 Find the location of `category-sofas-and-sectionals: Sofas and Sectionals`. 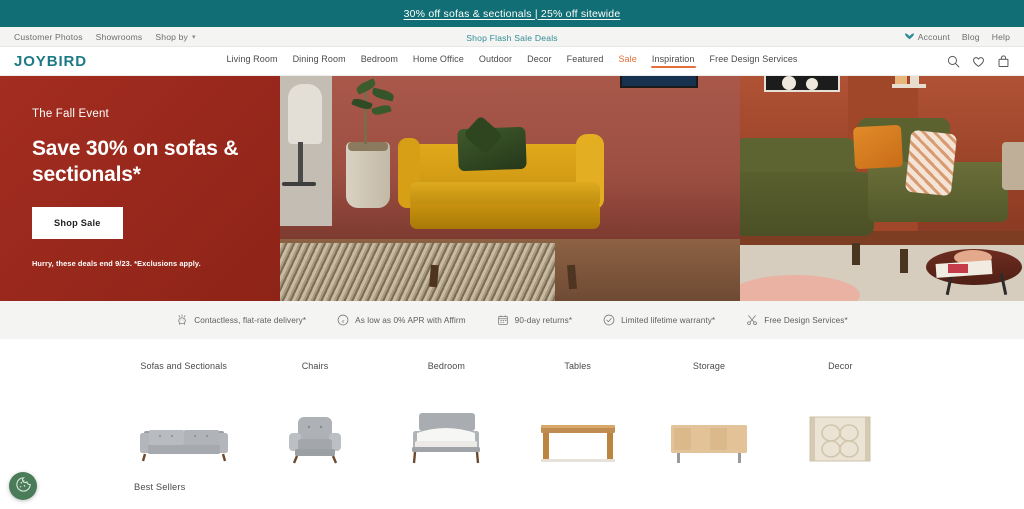

category-sofas-and-sectionals: Sofas and Sectionals is located at coordinates (183, 413).